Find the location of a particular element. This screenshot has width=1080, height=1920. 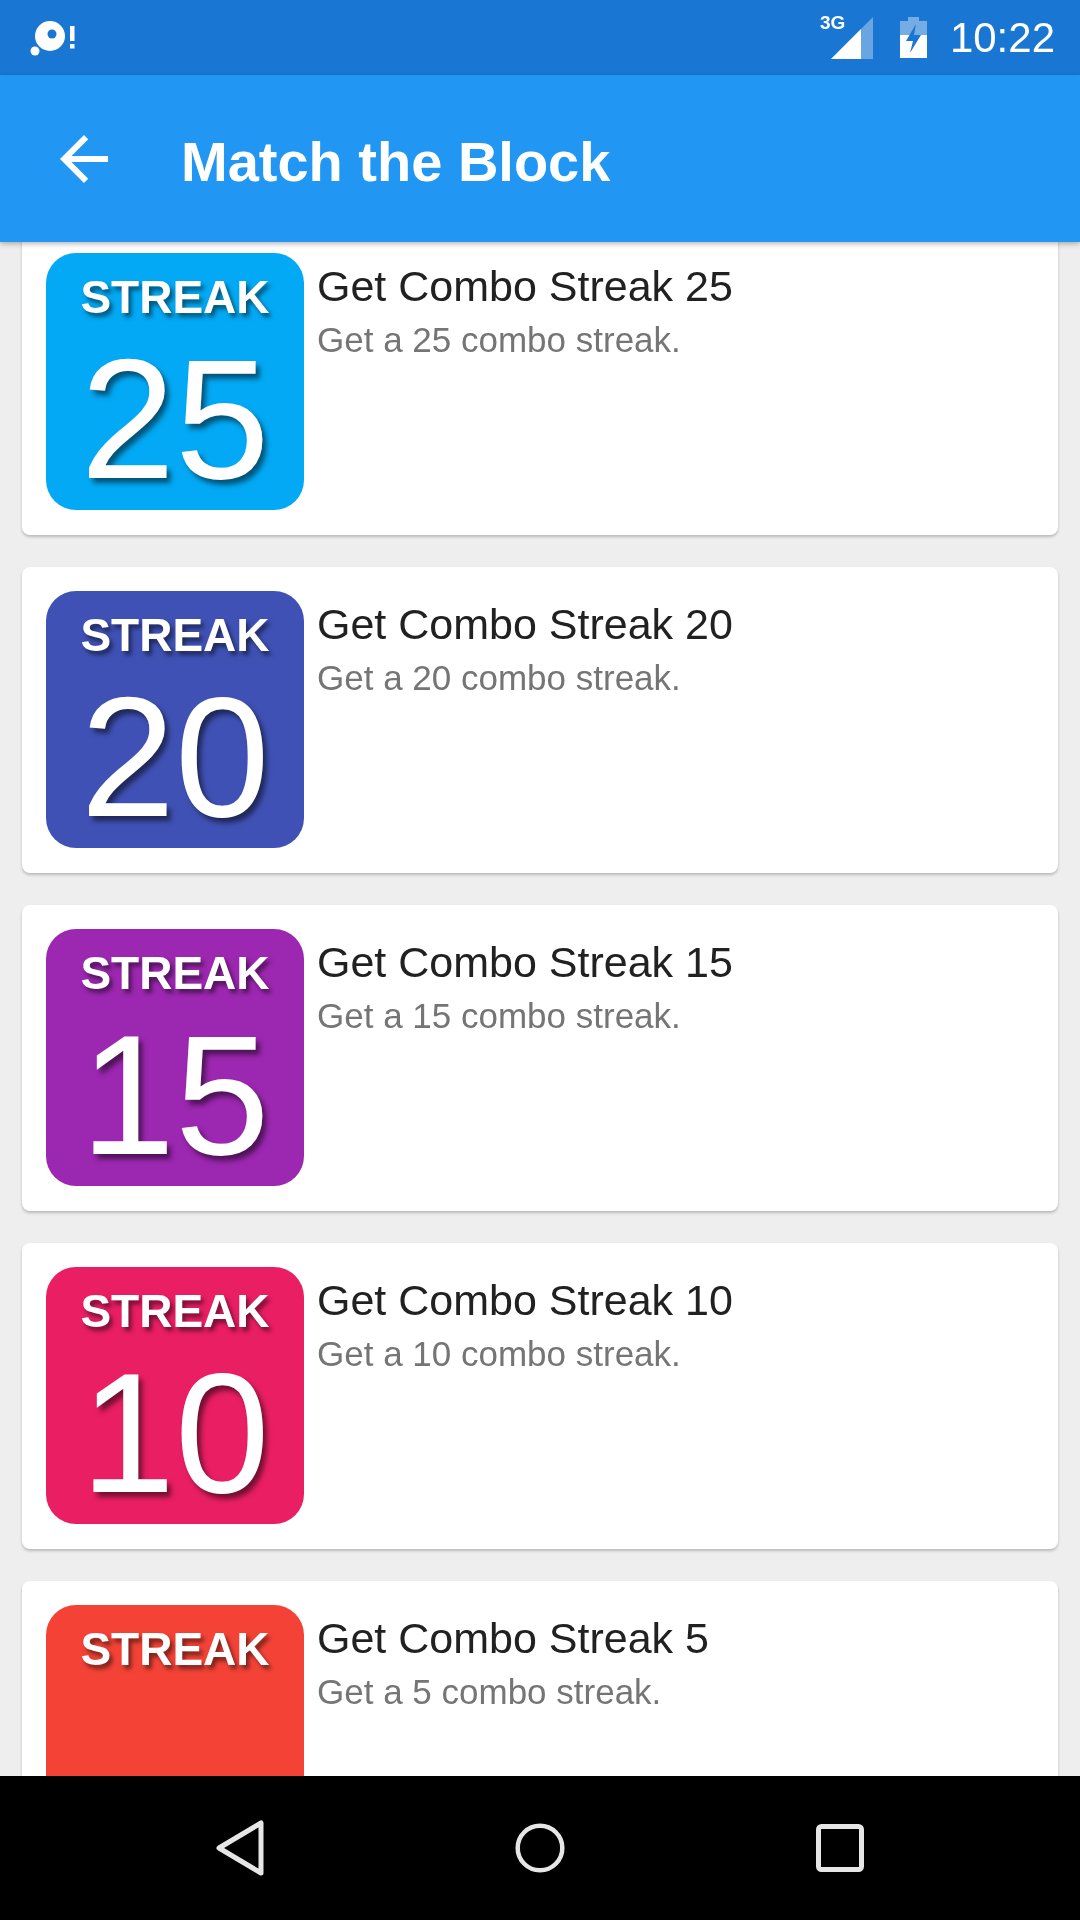

badge-number: 15 is located at coordinates (175, 1095).